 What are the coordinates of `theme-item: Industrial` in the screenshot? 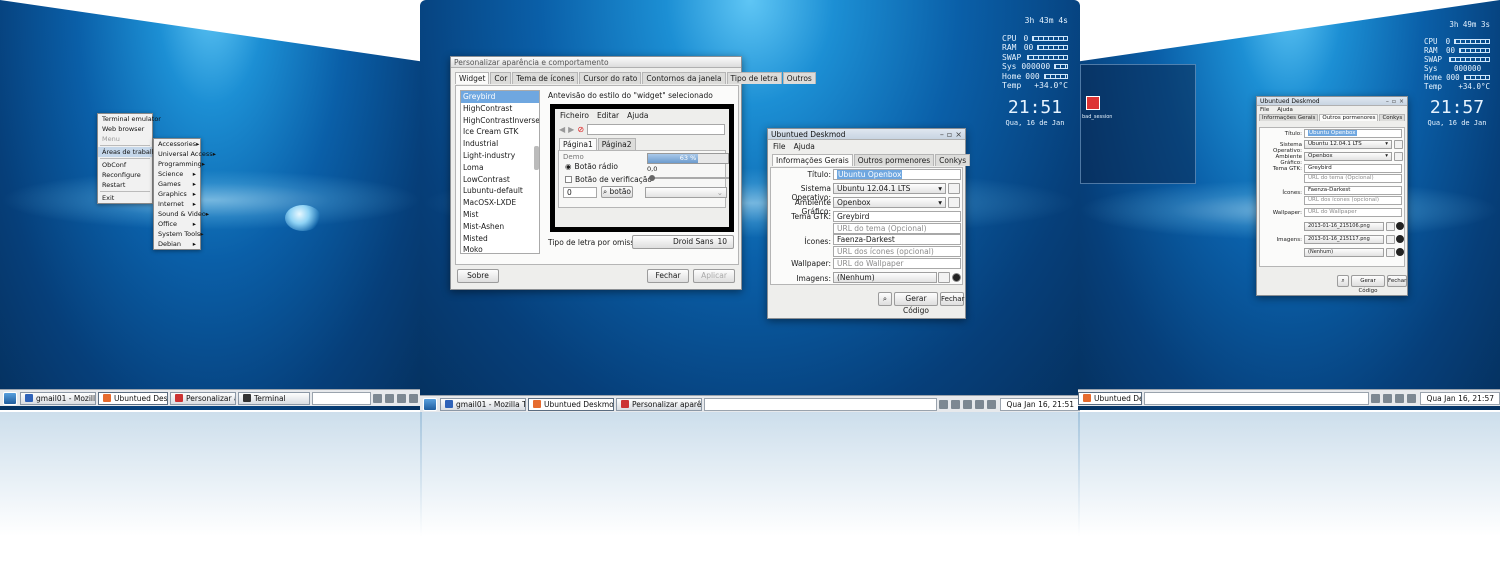 It's located at (500, 144).